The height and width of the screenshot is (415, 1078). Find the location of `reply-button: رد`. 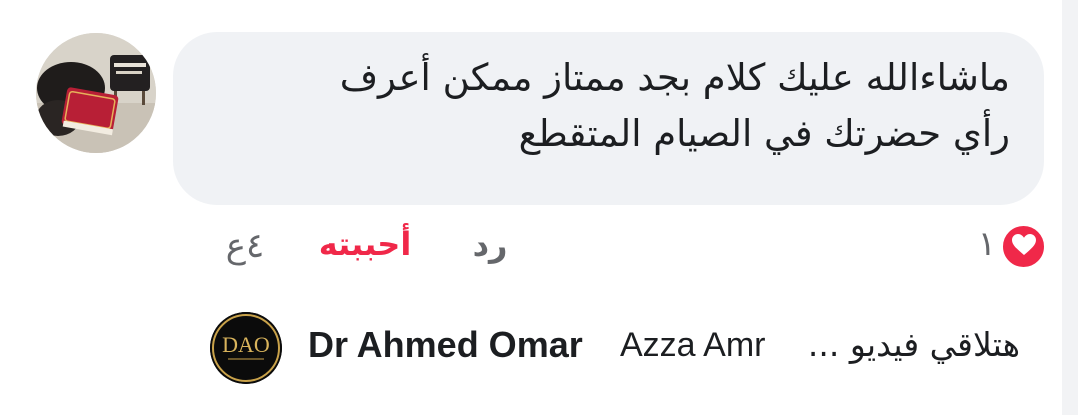

reply-button: رد is located at coordinates (490, 245).